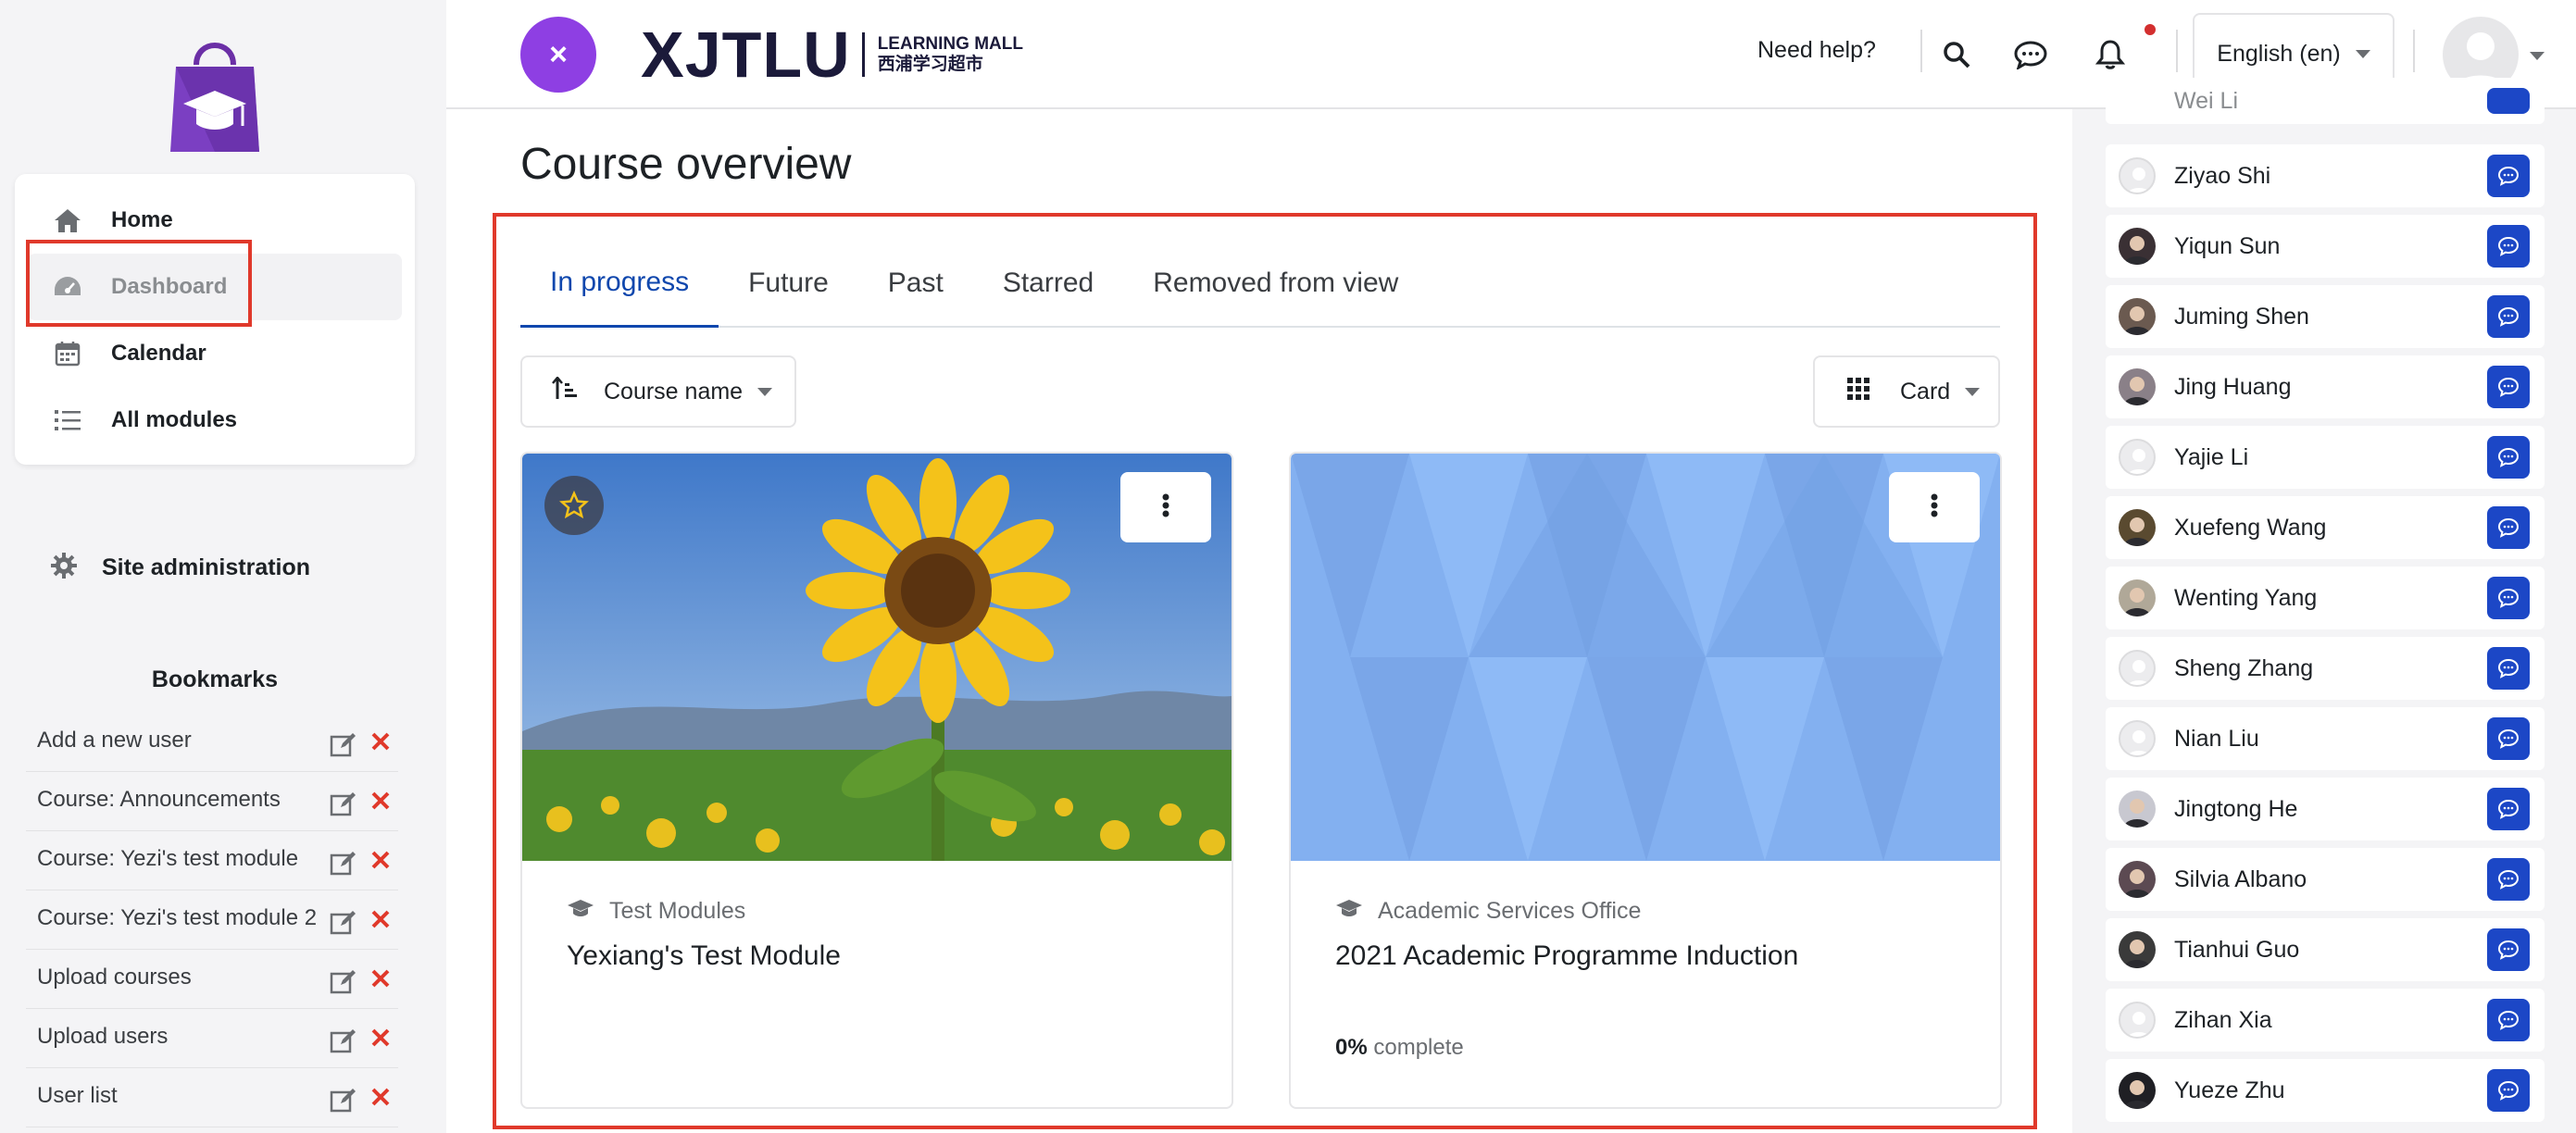  What do you see at coordinates (174, 419) in the screenshot?
I see `nav-item-label: All modules` at bounding box center [174, 419].